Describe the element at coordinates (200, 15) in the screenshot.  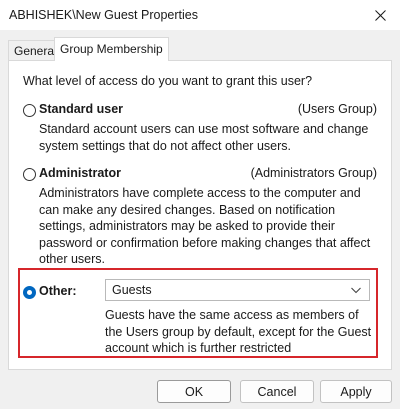
I see `title-bar: ABHISHEK\New Guest Properties` at that location.